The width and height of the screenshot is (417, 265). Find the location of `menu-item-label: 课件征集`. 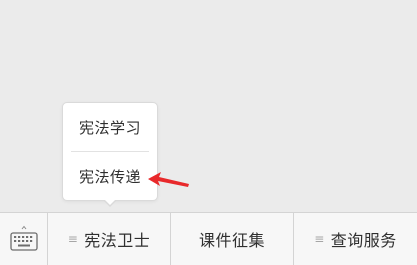

menu-item-label: 课件征集 is located at coordinates (231, 240).